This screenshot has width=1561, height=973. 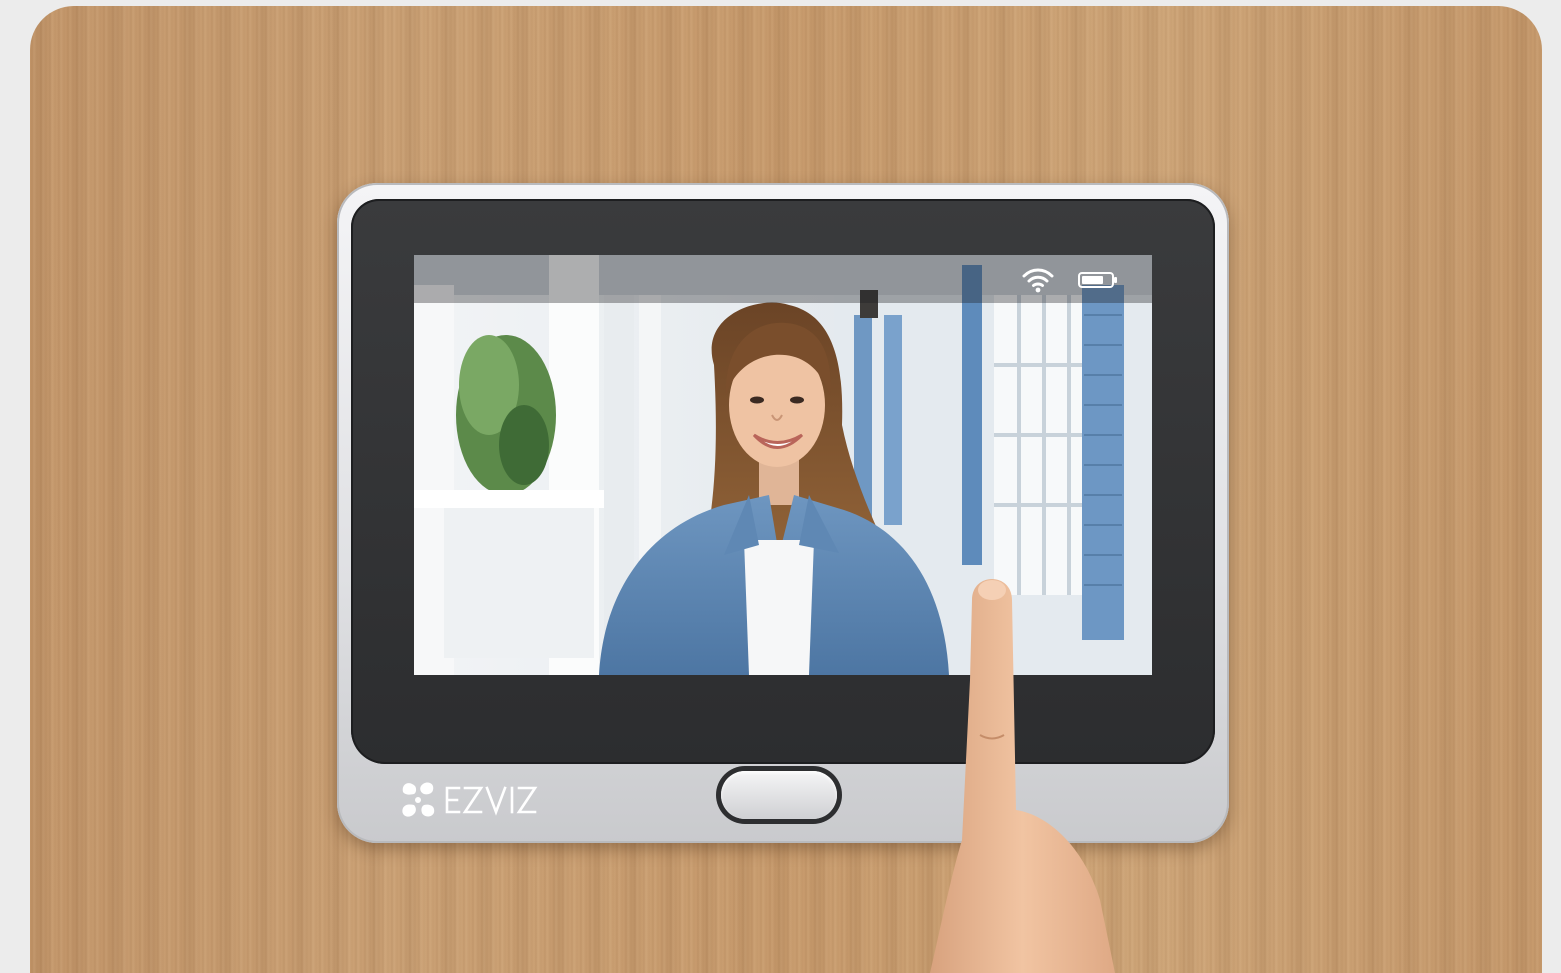 What do you see at coordinates (470, 799) in the screenshot?
I see `ezviz-logo` at bounding box center [470, 799].